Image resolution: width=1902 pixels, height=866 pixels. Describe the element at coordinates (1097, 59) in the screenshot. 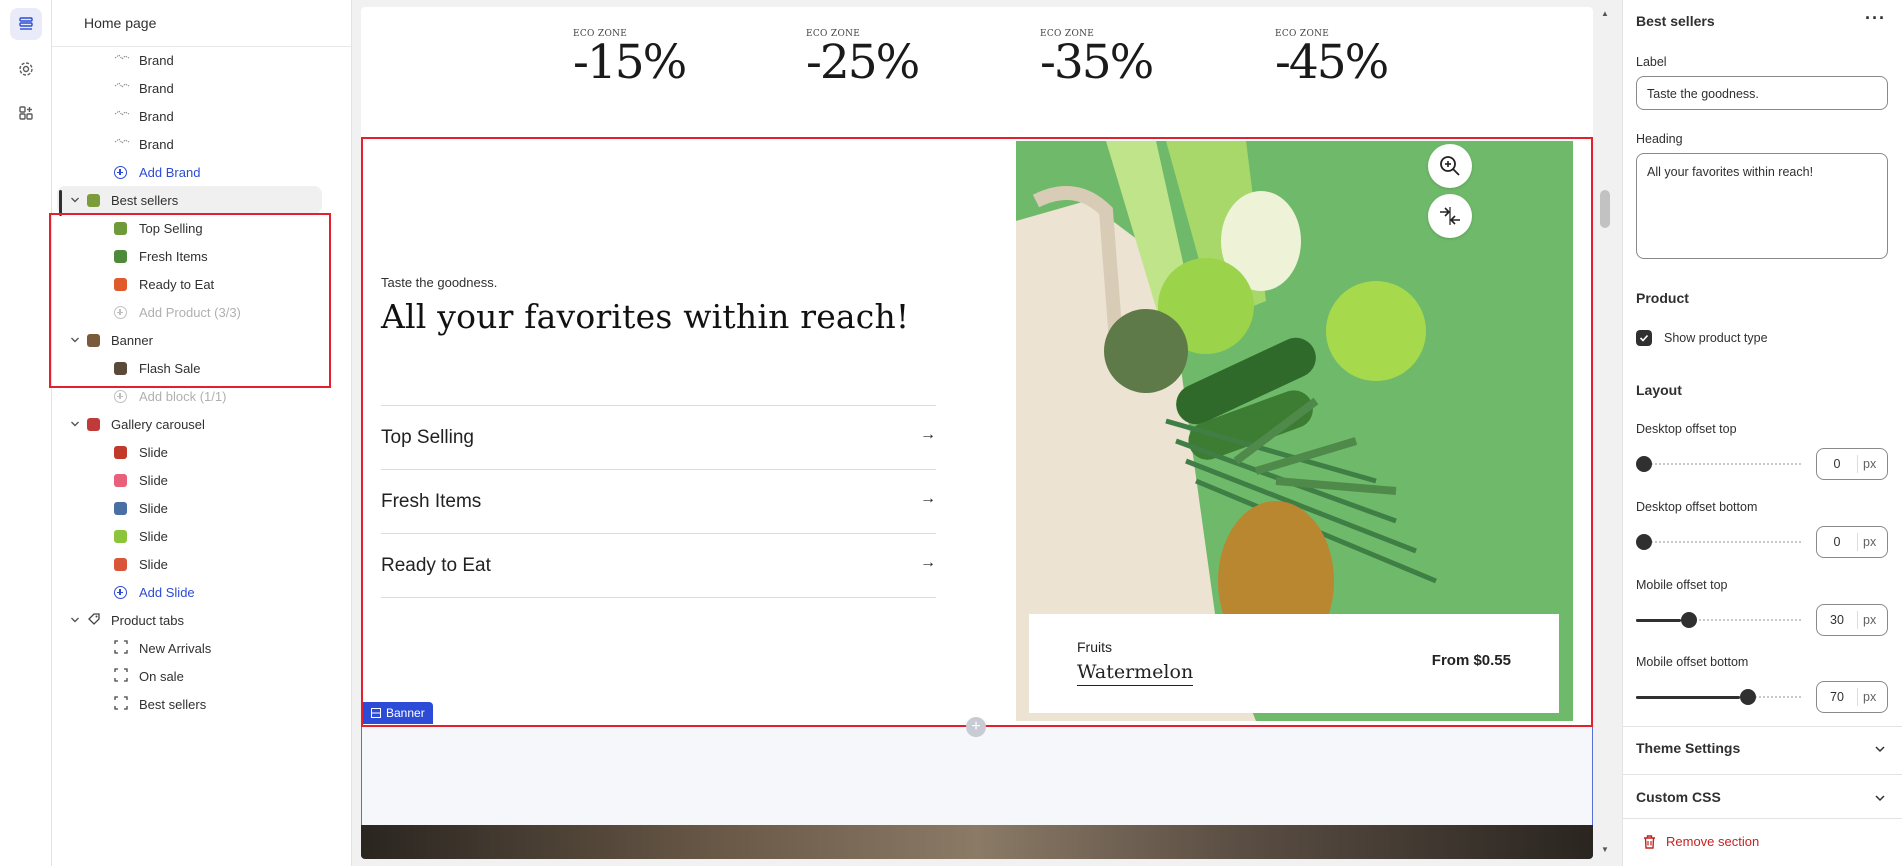

I see `promo-3: ECO ZONE -35%` at that location.